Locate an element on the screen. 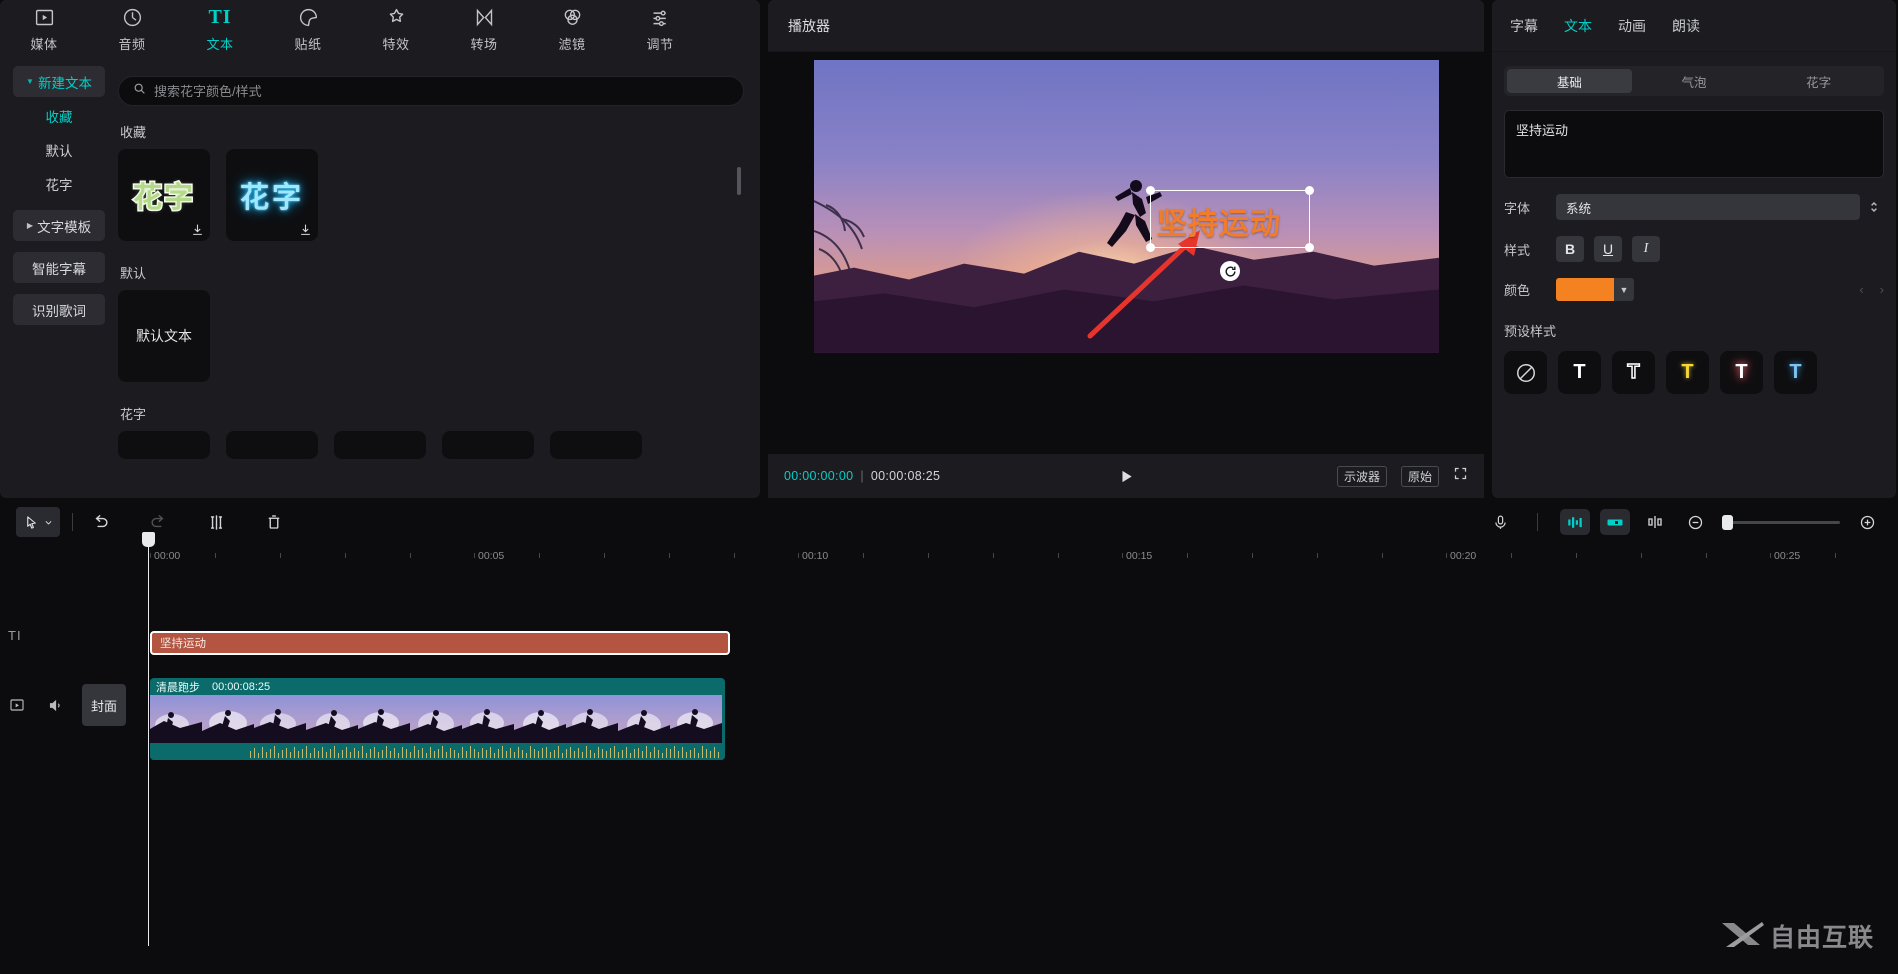  video-preview: 坚持运动 is located at coordinates (1126, 206).